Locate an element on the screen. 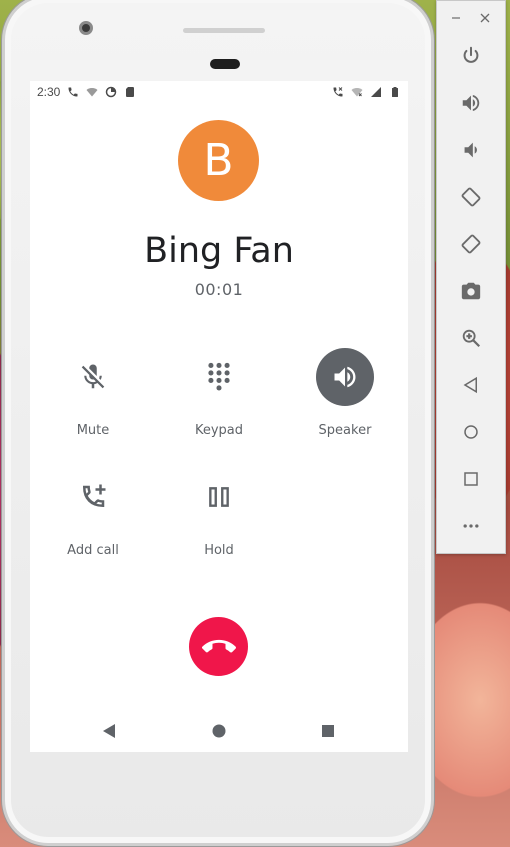 This screenshot has width=510, height=847. volume-down-button is located at coordinates (471, 150).